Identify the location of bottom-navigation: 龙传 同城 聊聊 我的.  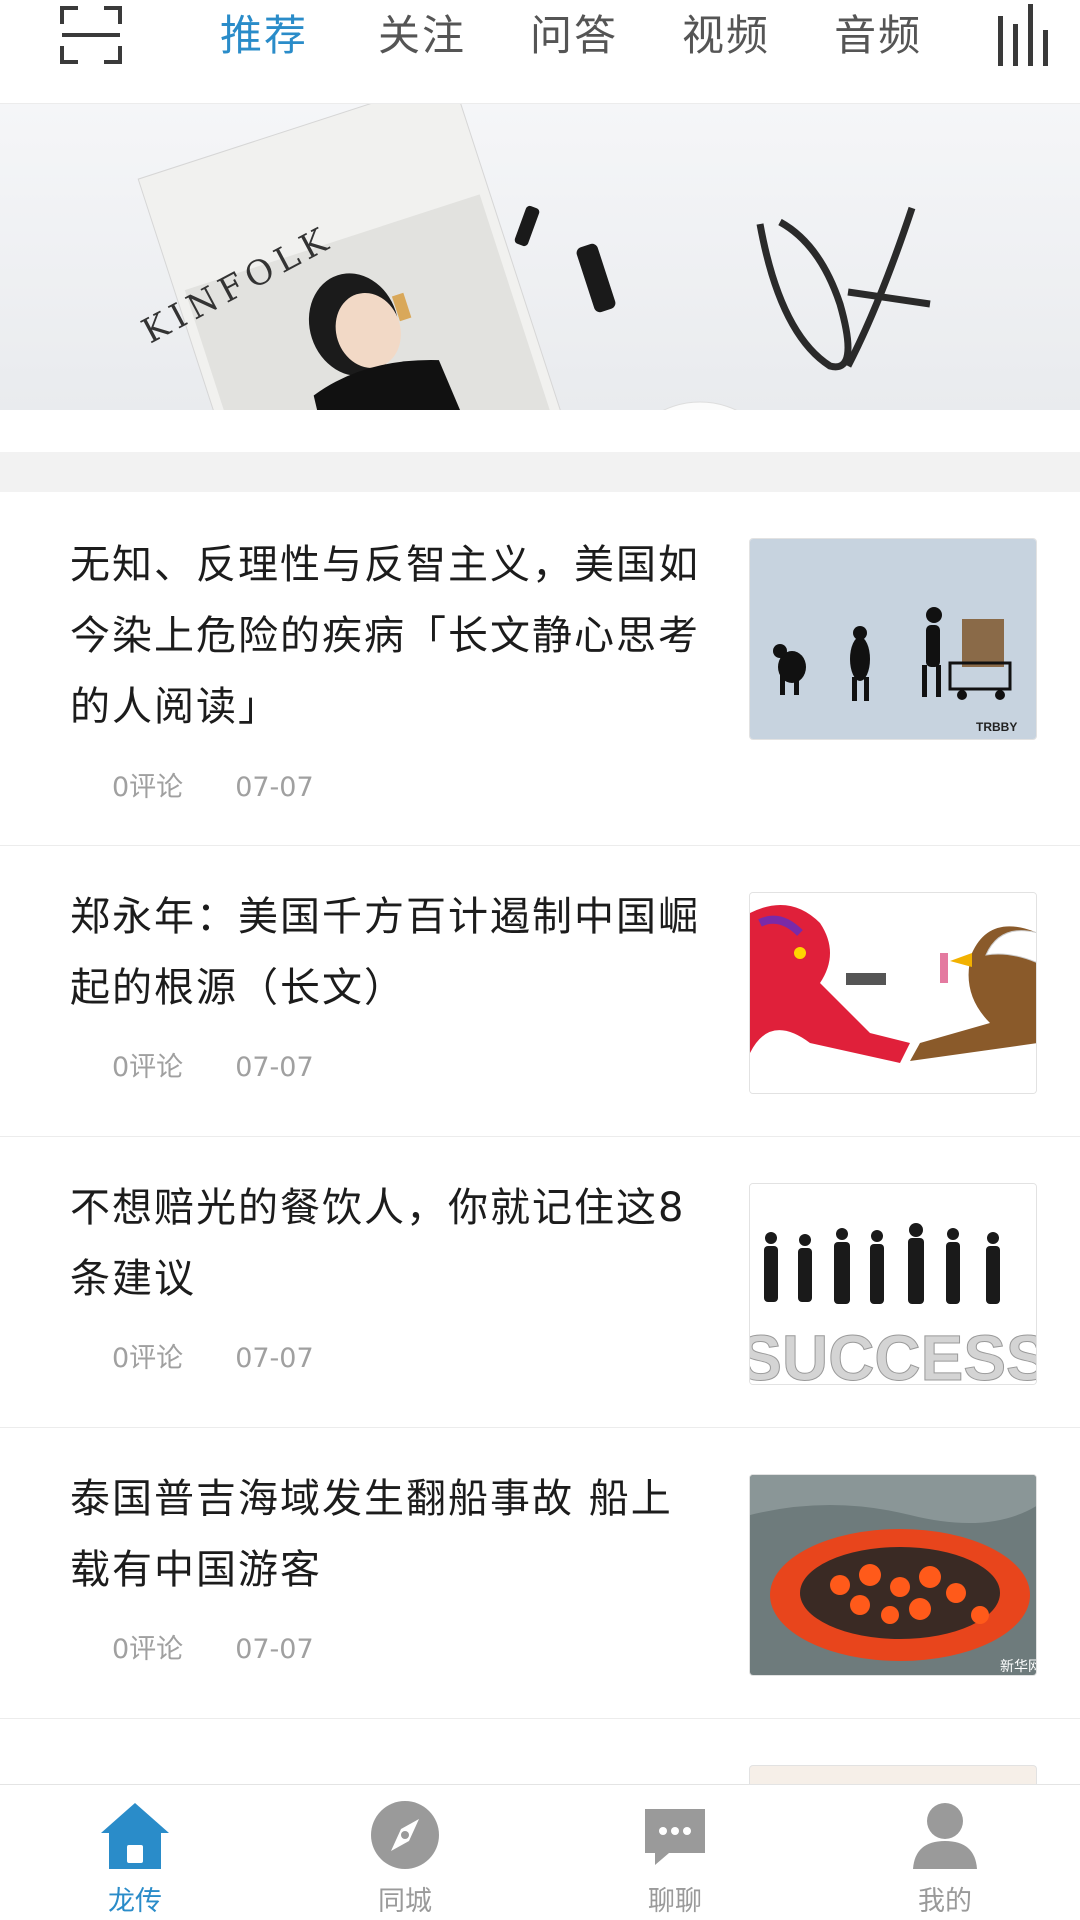
(540, 1852).